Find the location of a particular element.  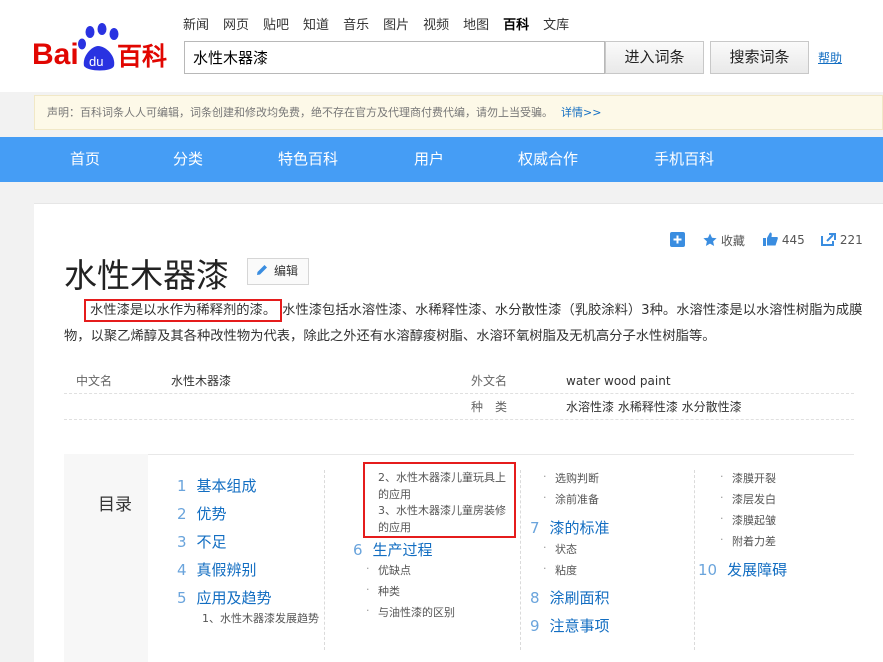

top-nav-tieba: 贴吧 is located at coordinates (276, 23).